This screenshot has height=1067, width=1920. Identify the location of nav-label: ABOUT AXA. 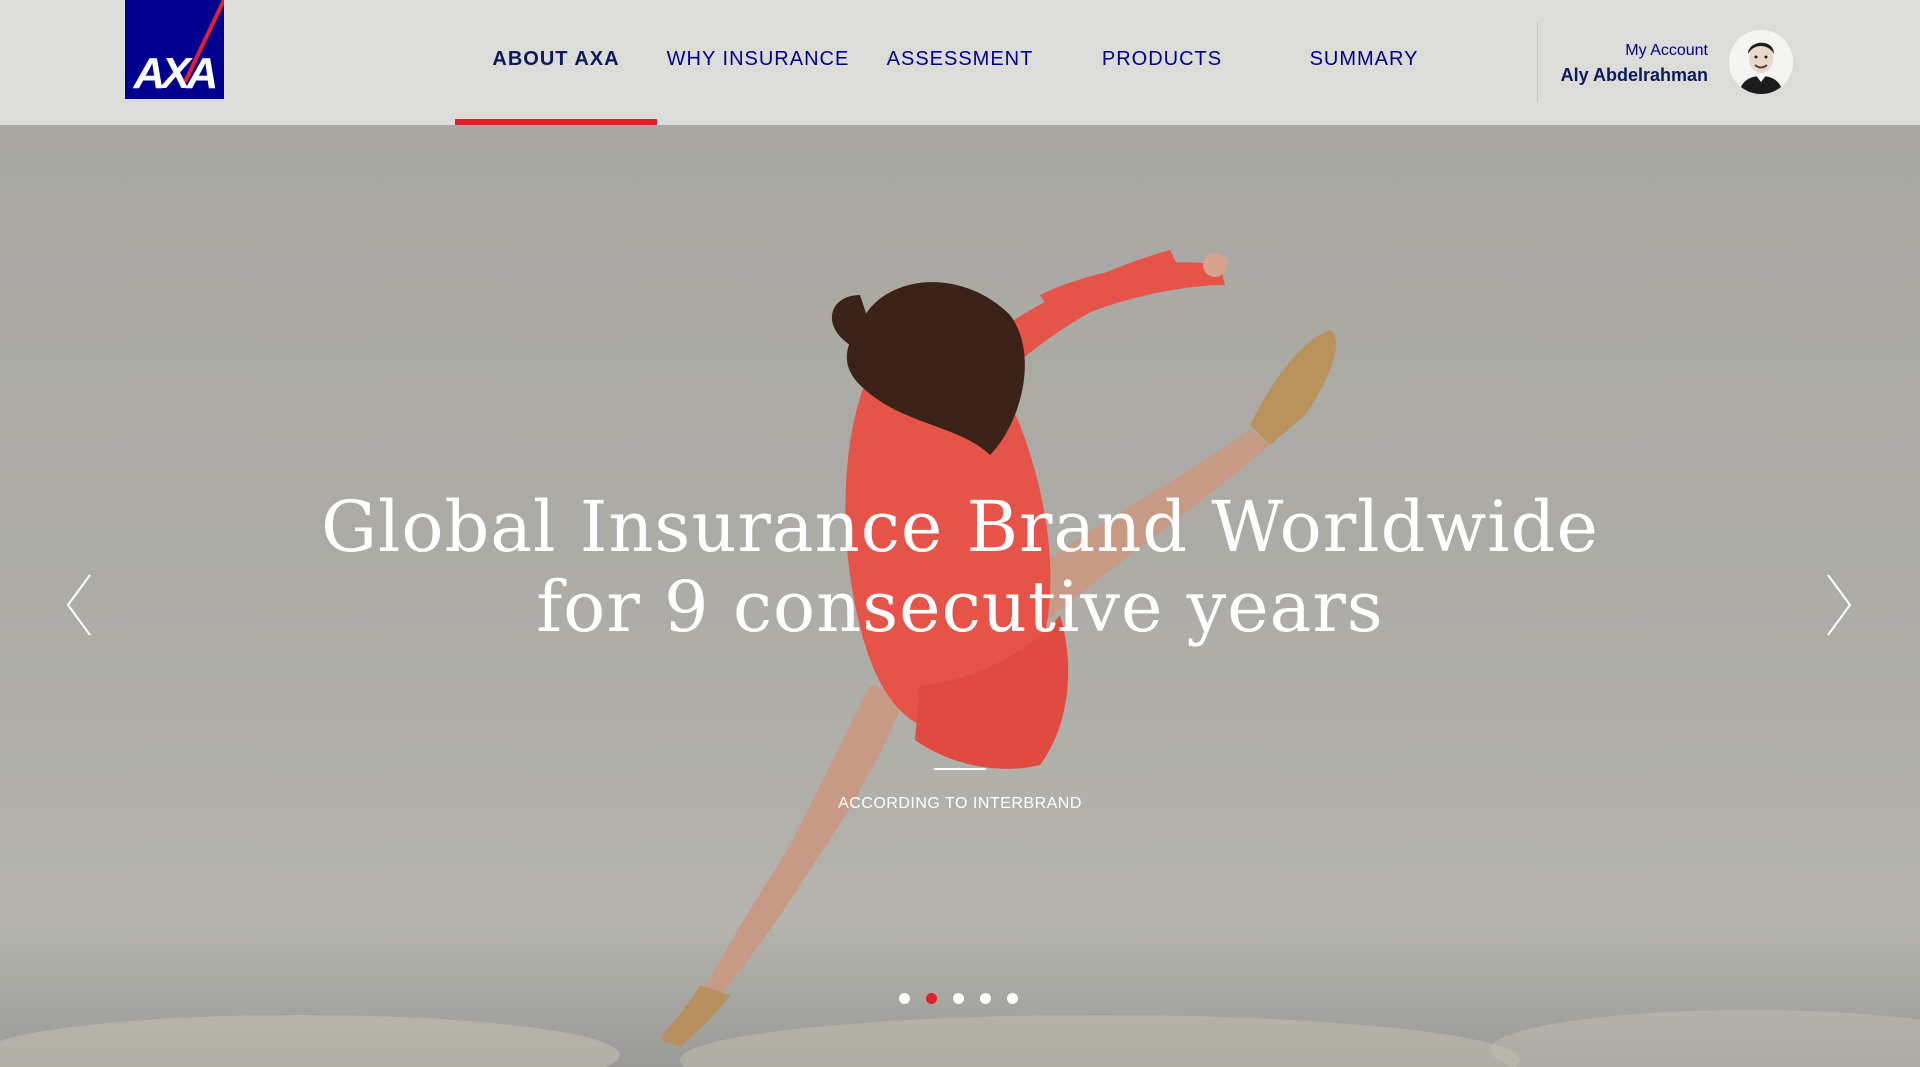
(556, 59).